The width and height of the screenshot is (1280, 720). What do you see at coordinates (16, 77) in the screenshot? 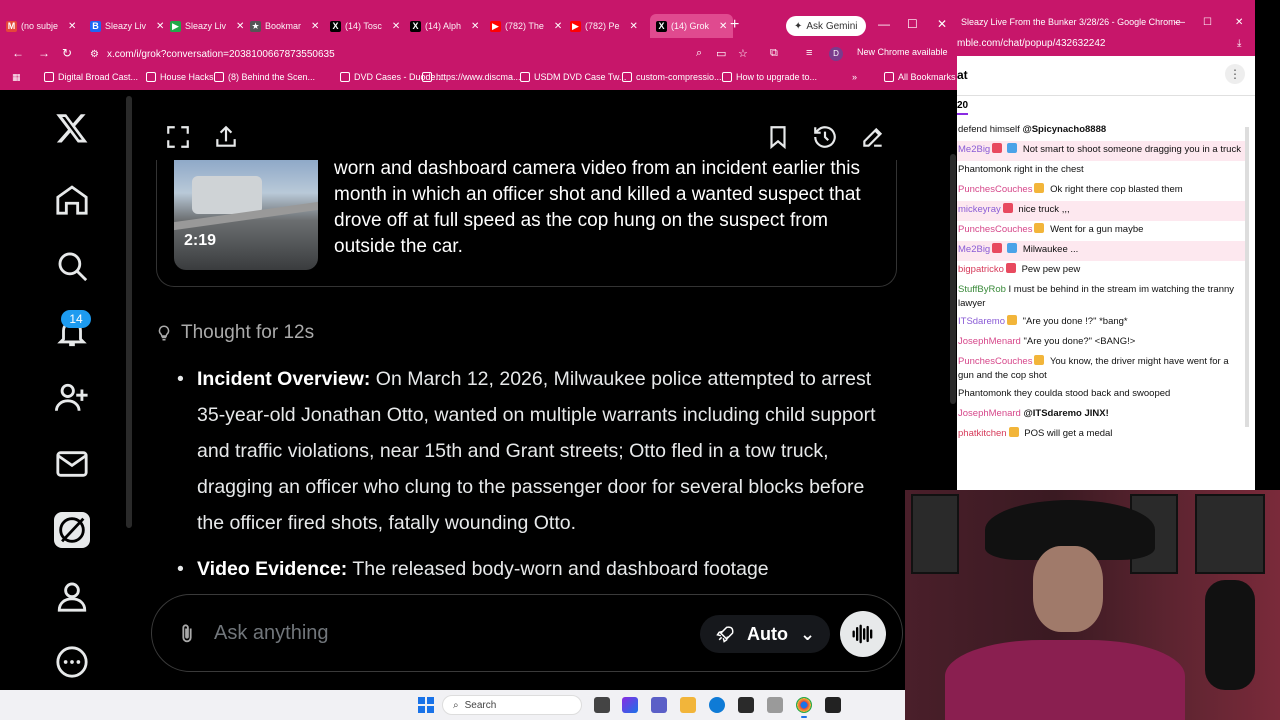
I see `apps-grid-icon: ▦` at bounding box center [16, 77].